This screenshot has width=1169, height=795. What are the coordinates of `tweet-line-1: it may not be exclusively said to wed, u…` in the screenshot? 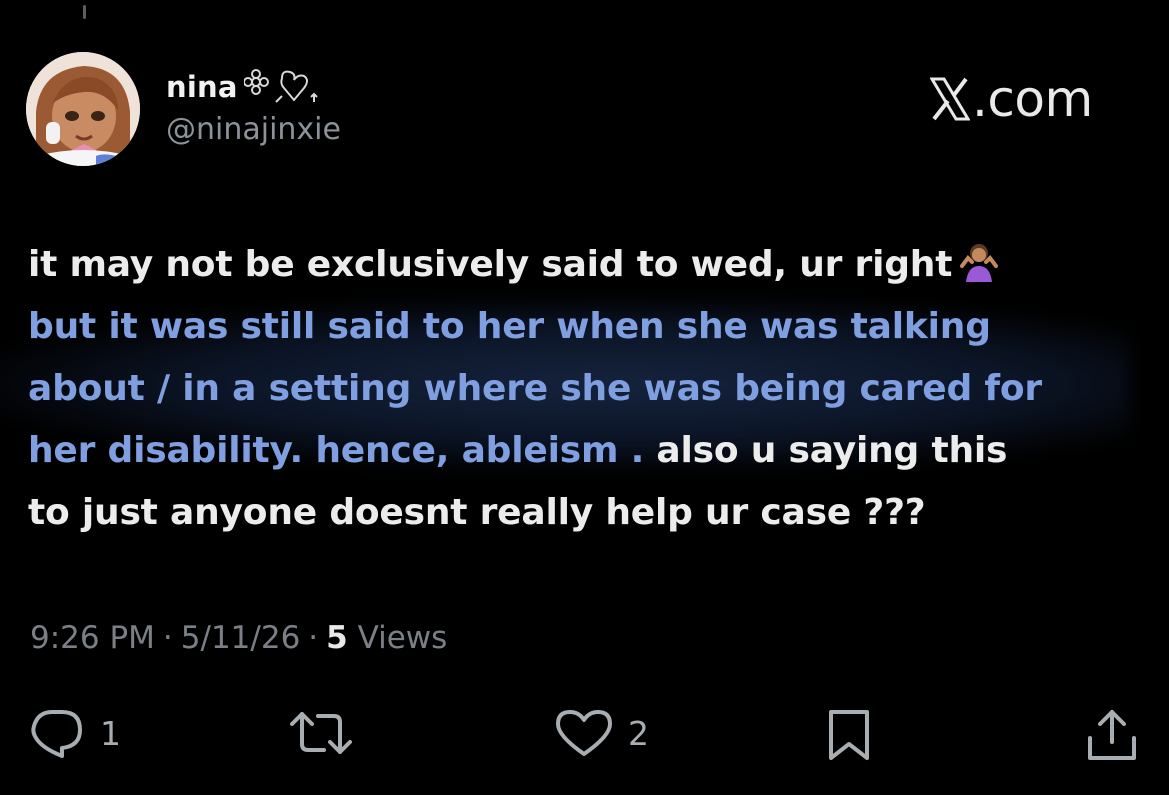 It's located at (588, 265).